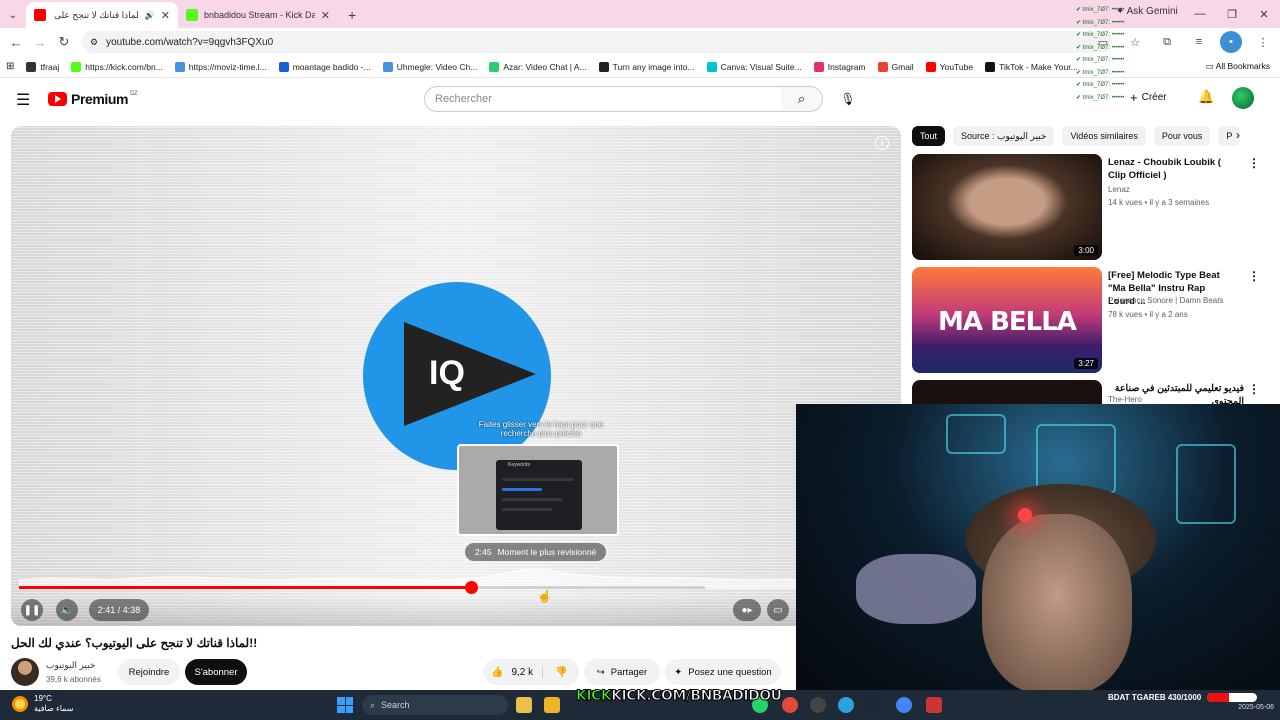  What do you see at coordinates (904, 705) in the screenshot?
I see `chrome-icon` at bounding box center [904, 705].